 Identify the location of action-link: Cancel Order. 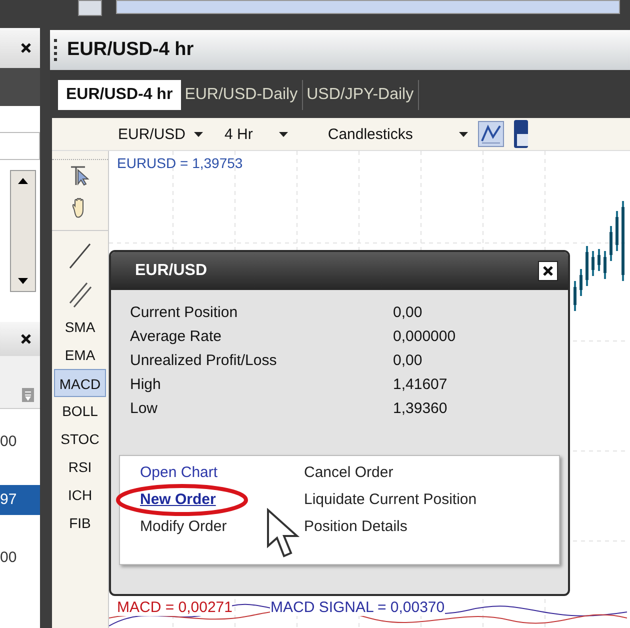
(349, 472).